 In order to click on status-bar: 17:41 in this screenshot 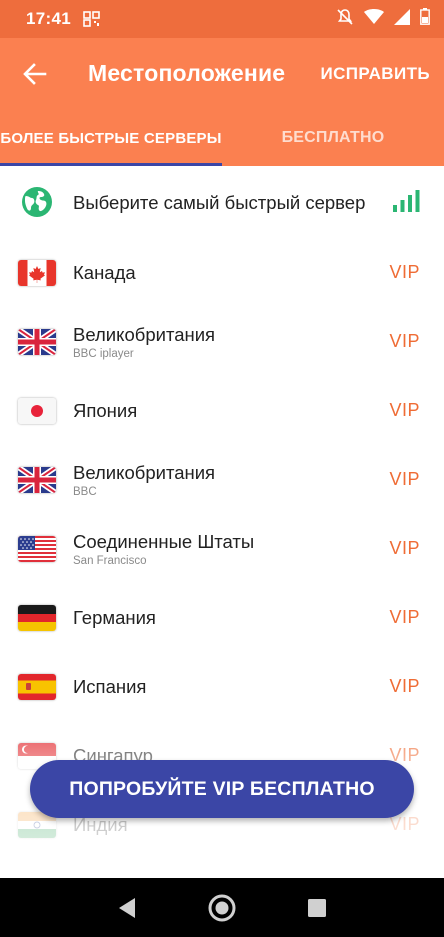, I will do `click(222, 19)`.